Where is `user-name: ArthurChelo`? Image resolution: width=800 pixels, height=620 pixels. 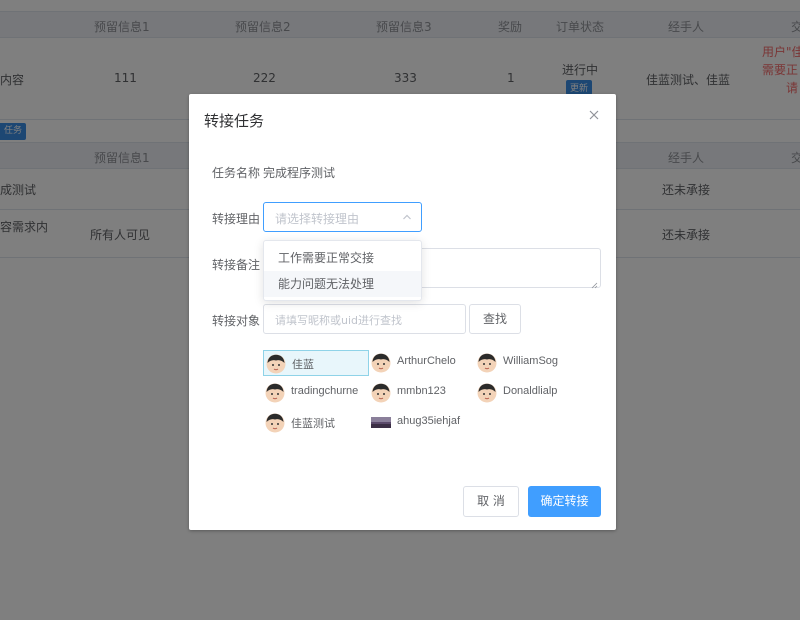 user-name: ArthurChelo is located at coordinates (426, 361).